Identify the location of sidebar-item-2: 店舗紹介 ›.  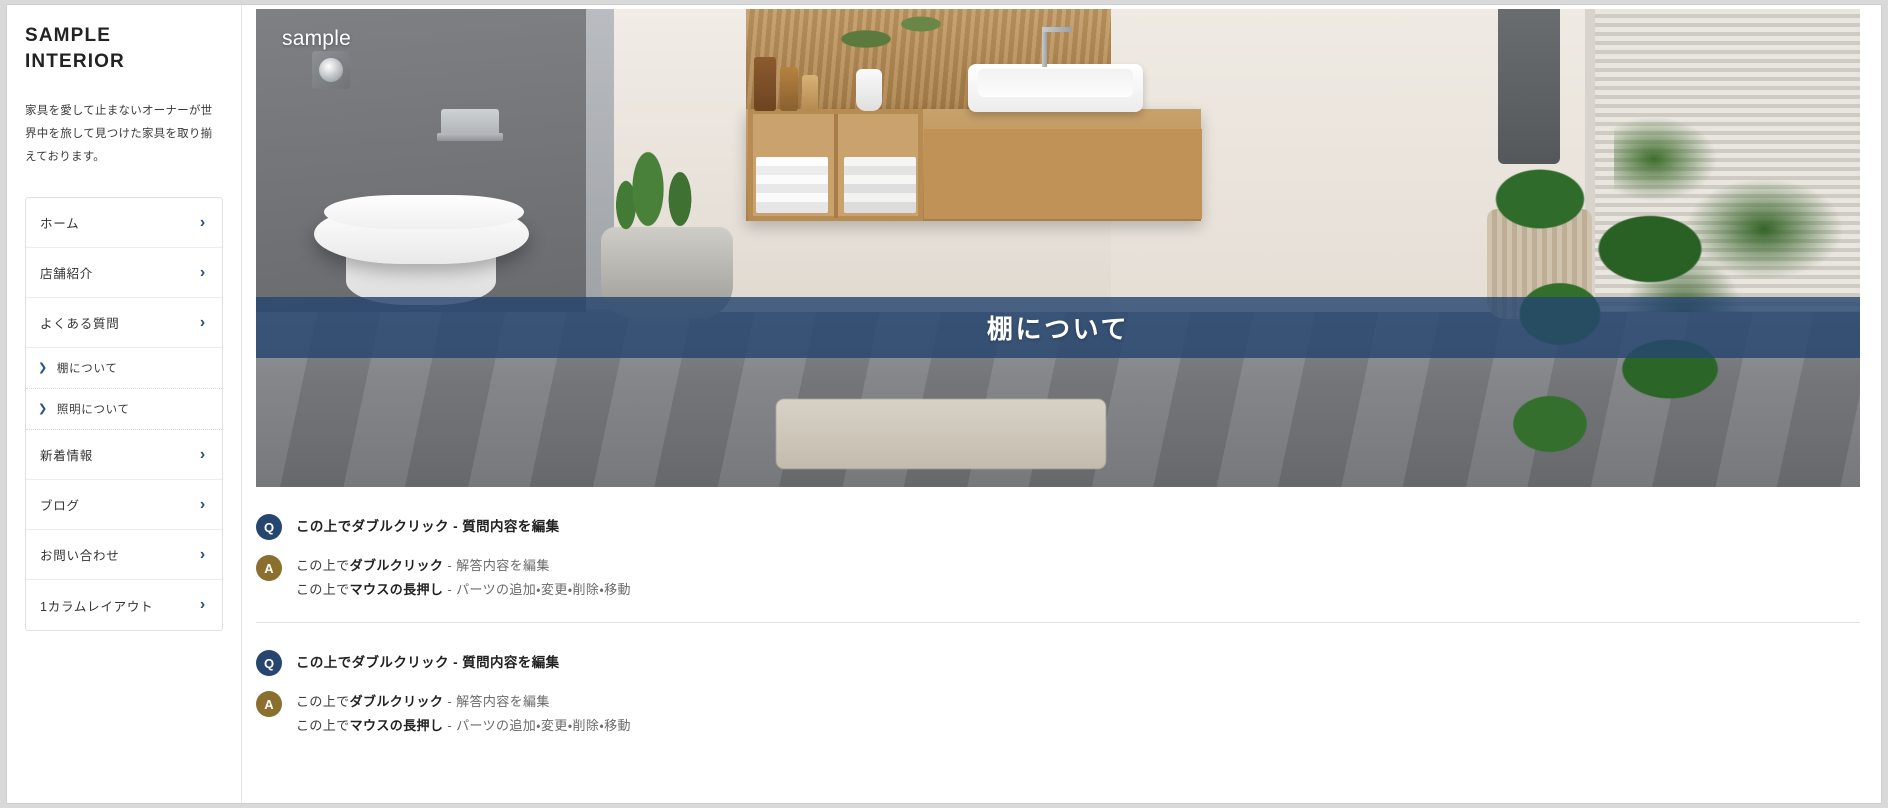
(124, 273).